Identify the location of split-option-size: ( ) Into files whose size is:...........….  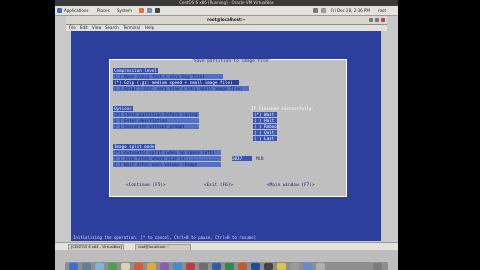
(167, 158).